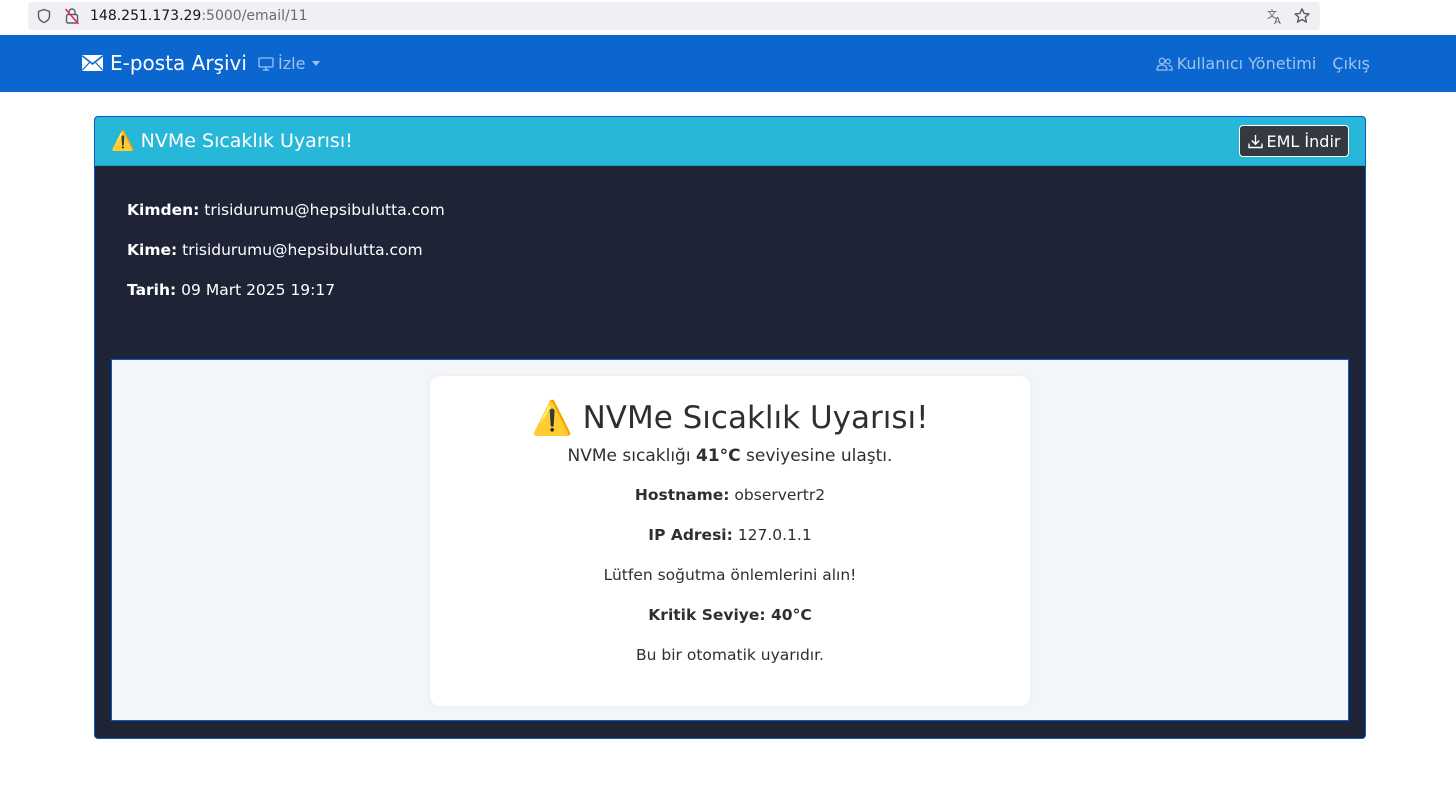 The image size is (1456, 800). I want to click on izle-label: İzle, so click(292, 63).